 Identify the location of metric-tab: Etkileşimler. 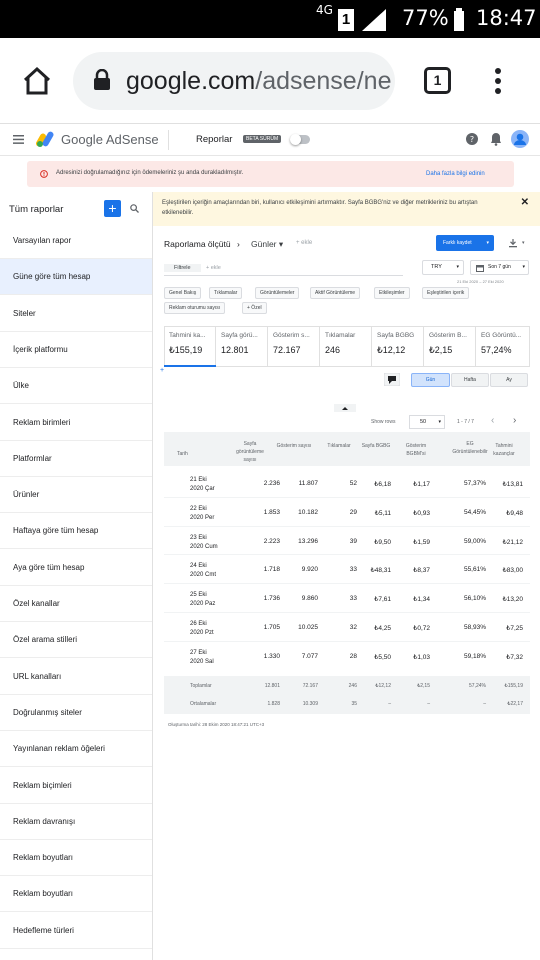
(392, 293).